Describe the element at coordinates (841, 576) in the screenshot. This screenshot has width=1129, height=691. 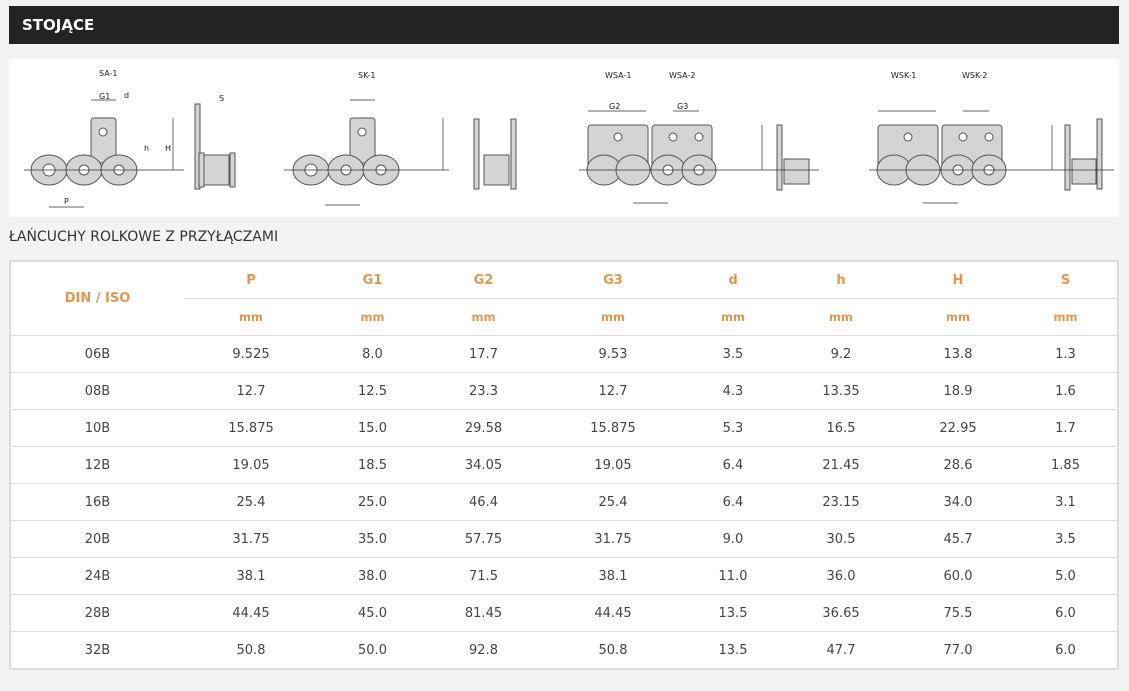
I see `table-cell: 36.0` at that location.